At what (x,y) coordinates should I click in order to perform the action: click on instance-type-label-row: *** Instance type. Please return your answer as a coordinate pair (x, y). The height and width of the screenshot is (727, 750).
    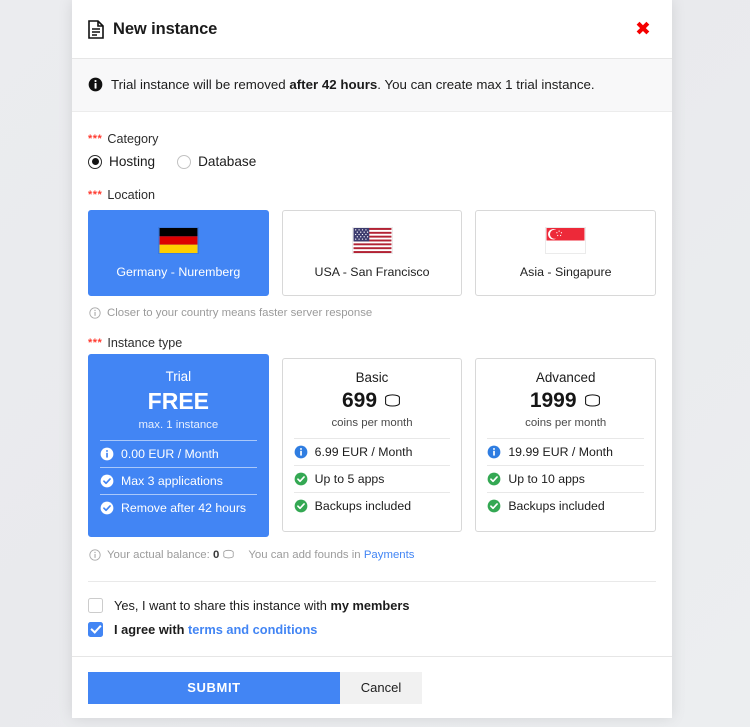
    Looking at the image, I should click on (372, 343).